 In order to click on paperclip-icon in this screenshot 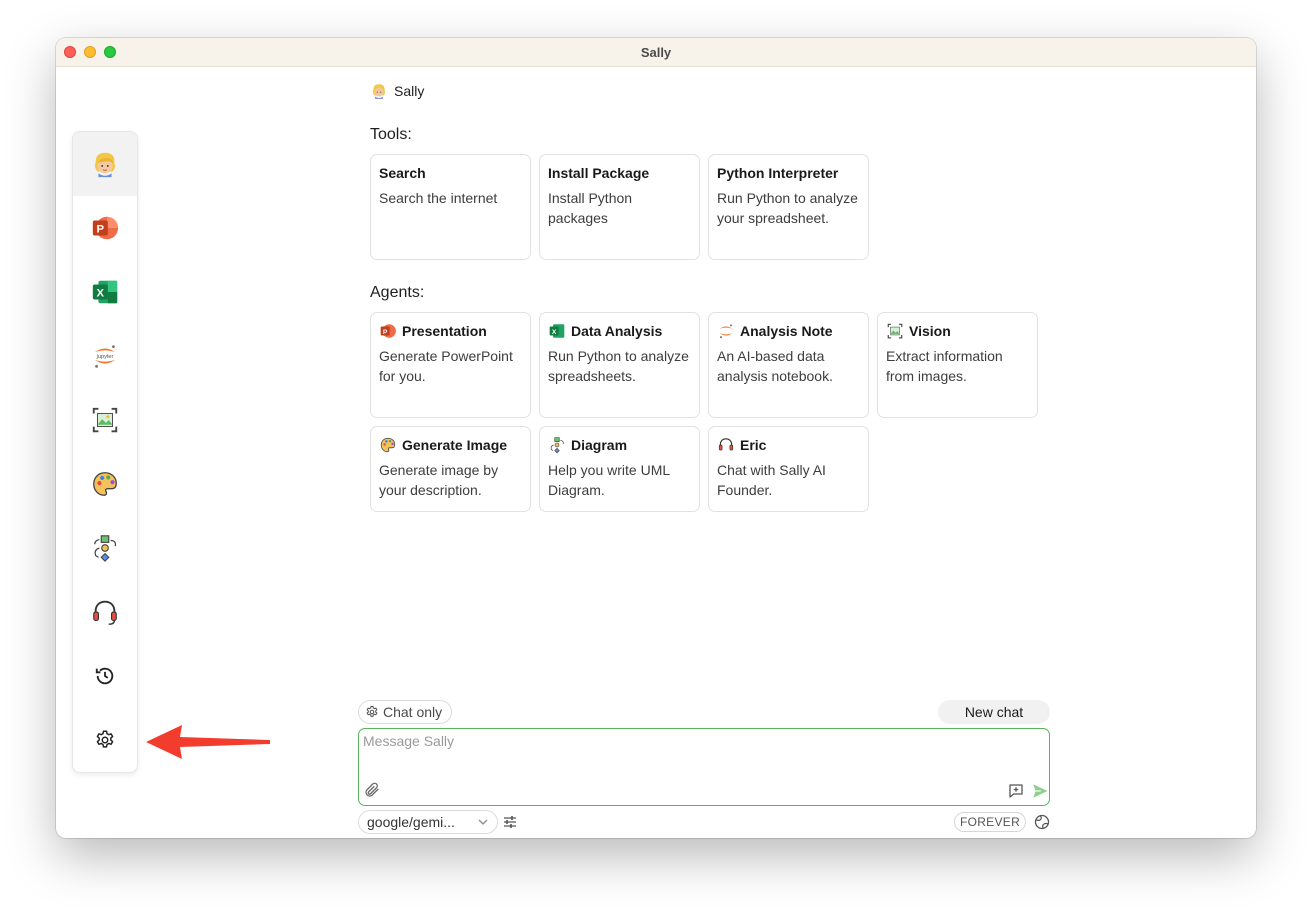, I will do `click(372, 790)`.